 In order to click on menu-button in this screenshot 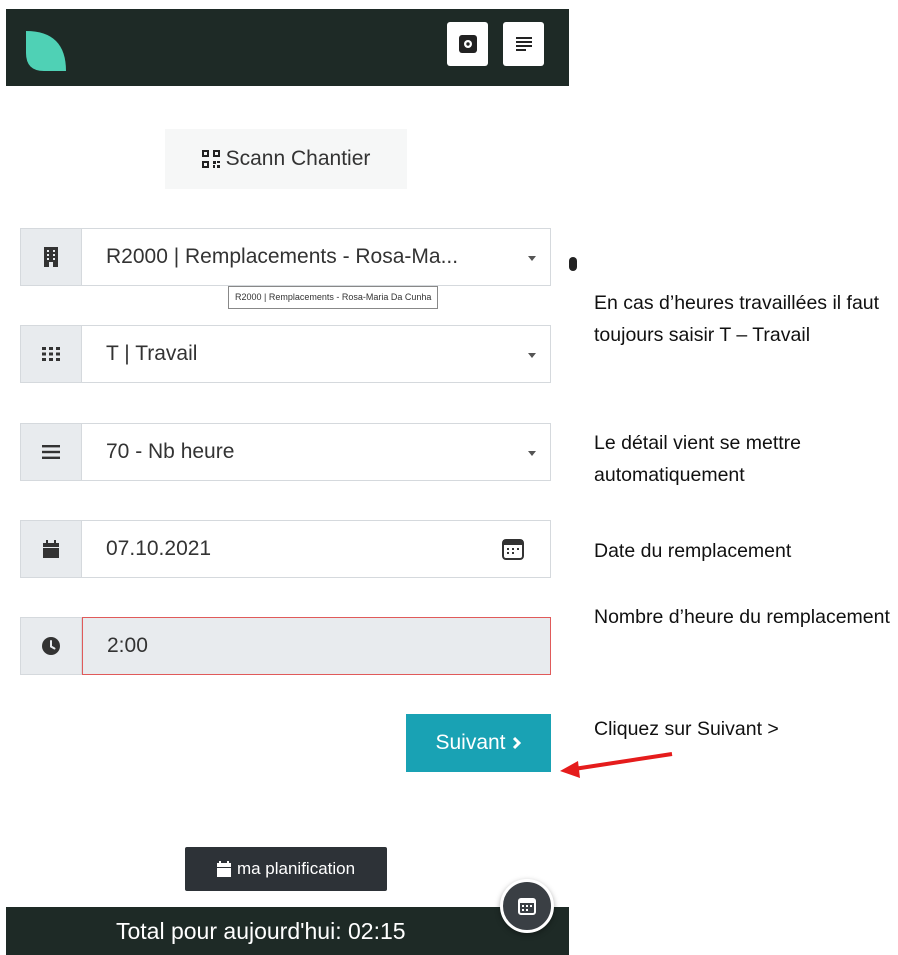, I will do `click(523, 44)`.